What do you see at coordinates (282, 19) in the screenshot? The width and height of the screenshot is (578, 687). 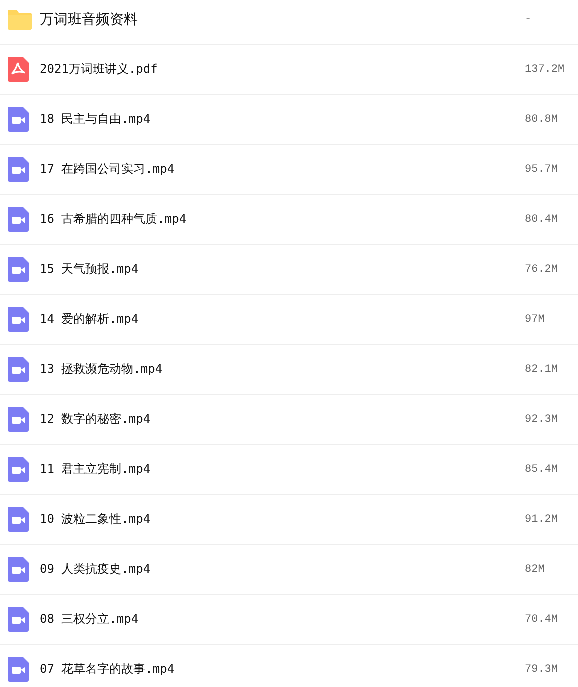 I see `file-name: 万词班音频资料` at bounding box center [282, 19].